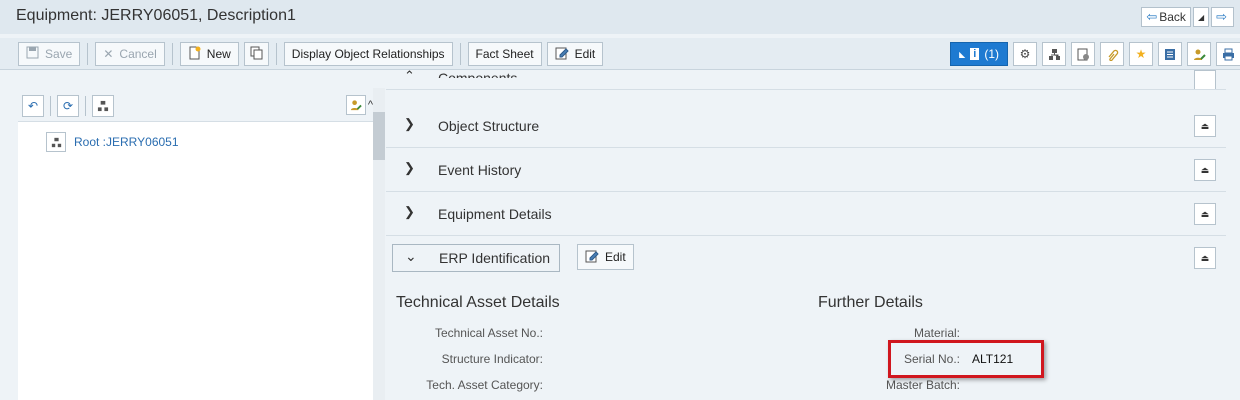 The width and height of the screenshot is (1240, 400). I want to click on refresh-icon: ⟳, so click(68, 106).